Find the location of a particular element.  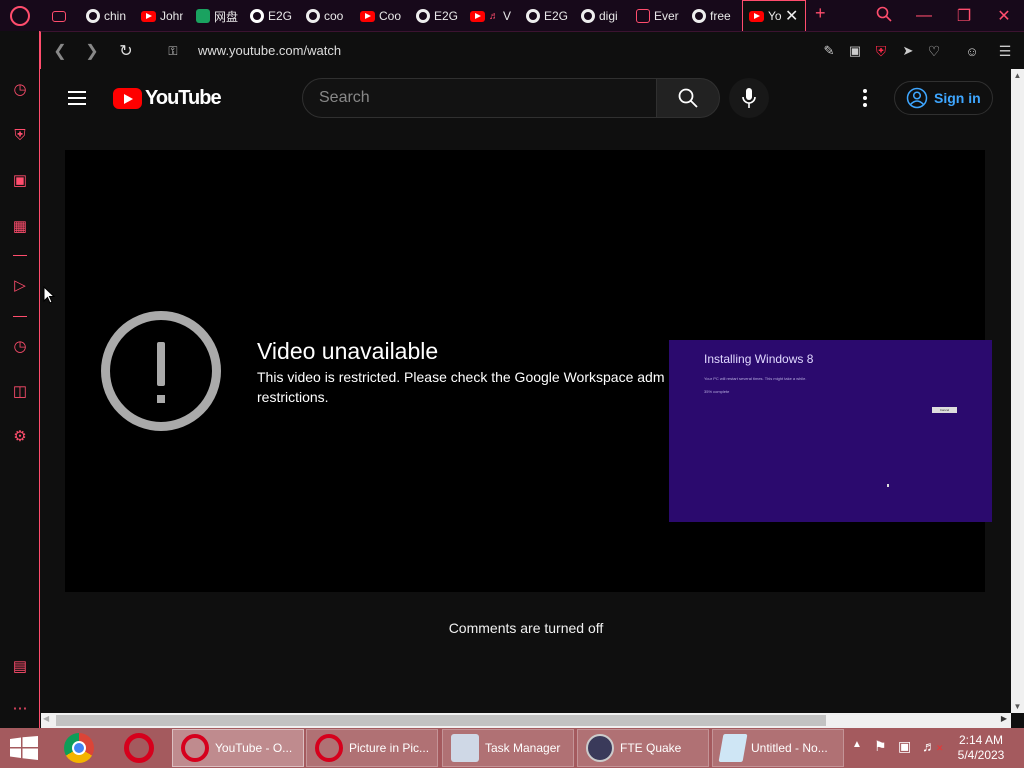

new-tab-button: + is located at coordinates (820, 13).